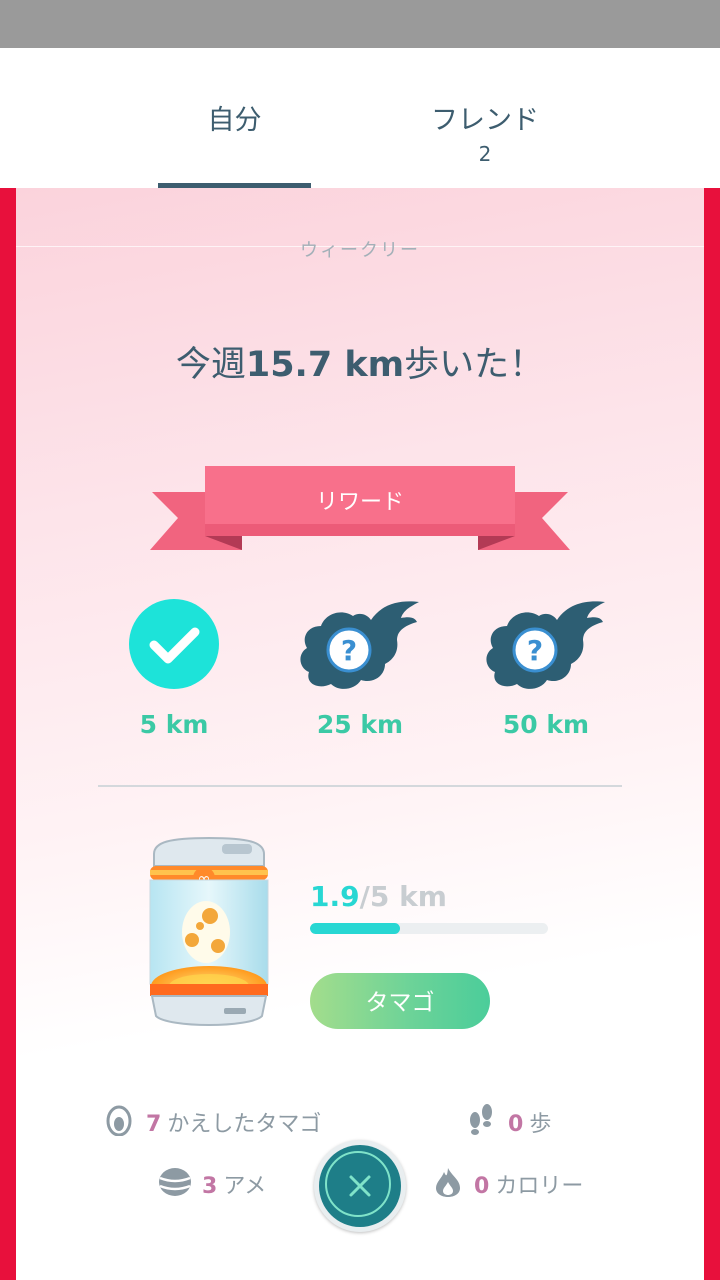 The height and width of the screenshot is (1280, 720). Describe the element at coordinates (245, 1186) in the screenshot. I see `candy-label: アメ` at that location.